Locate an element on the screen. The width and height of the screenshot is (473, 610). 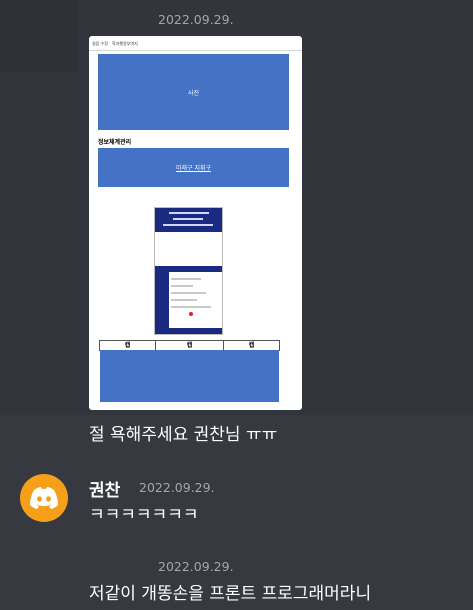
mobile-sidebar is located at coordinates (162, 300).